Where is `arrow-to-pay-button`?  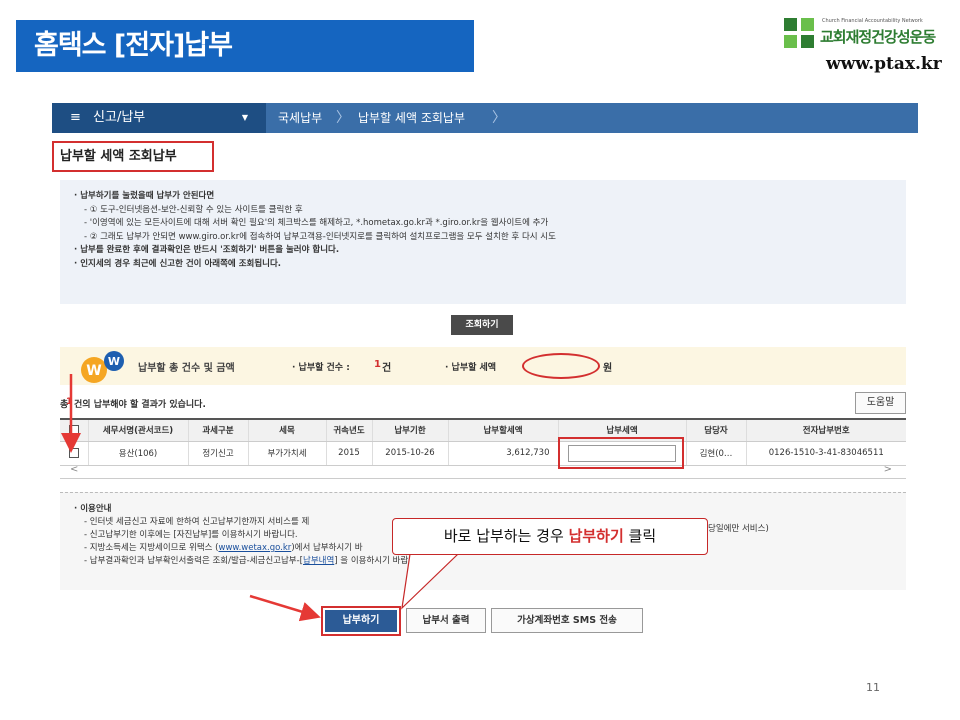
arrow-to-pay-button is located at coordinates (285, 608).